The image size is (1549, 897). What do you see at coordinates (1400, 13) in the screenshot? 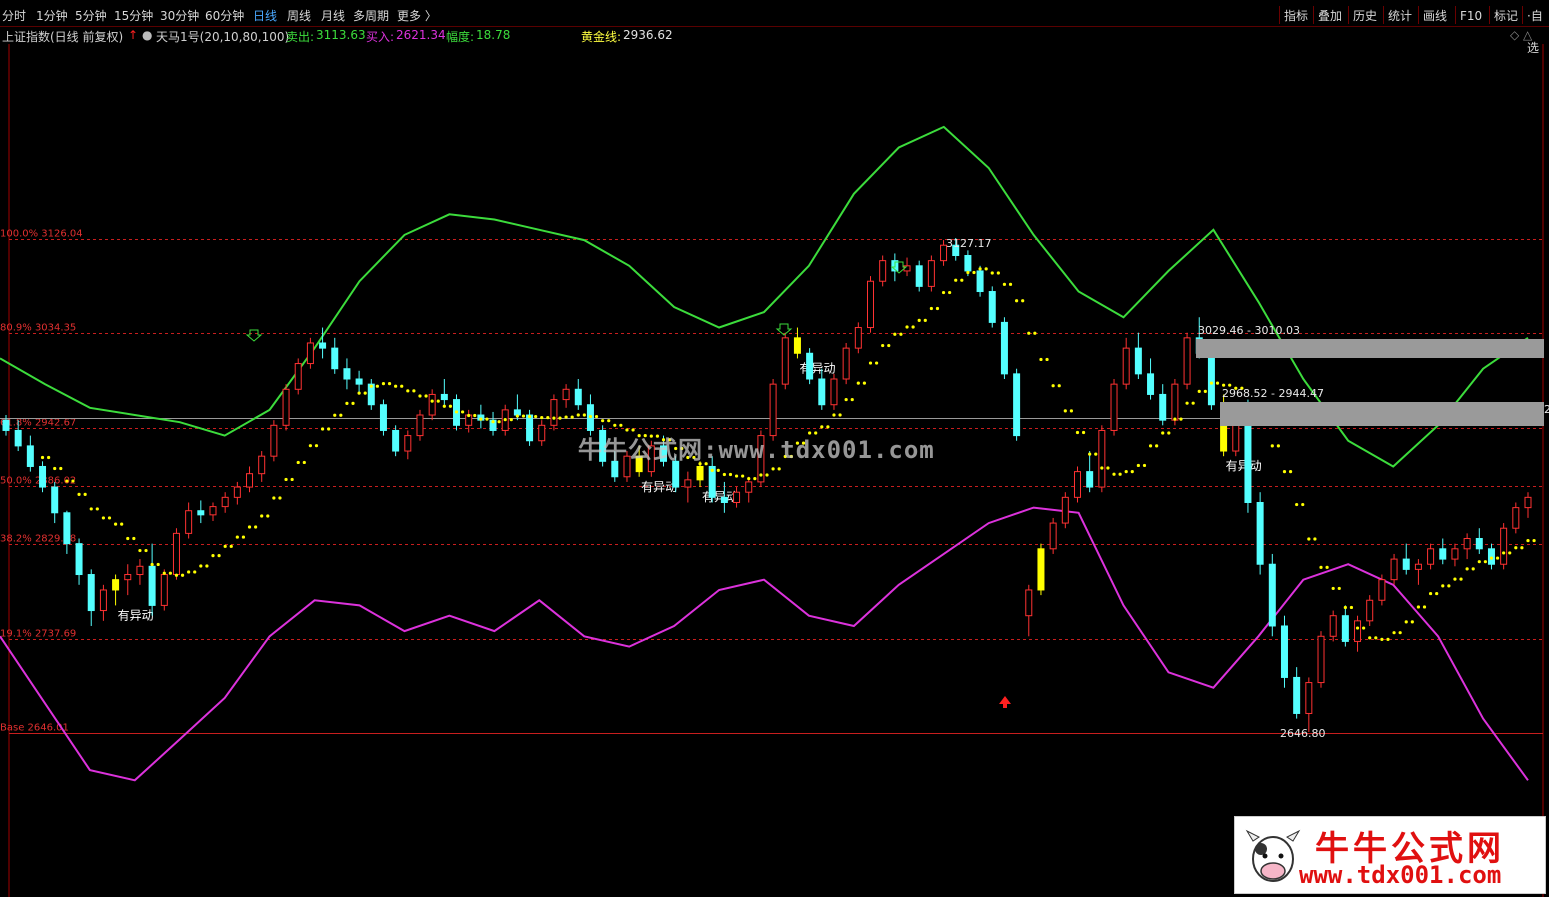
I see `toolbar-button-3: 统计` at bounding box center [1400, 13].